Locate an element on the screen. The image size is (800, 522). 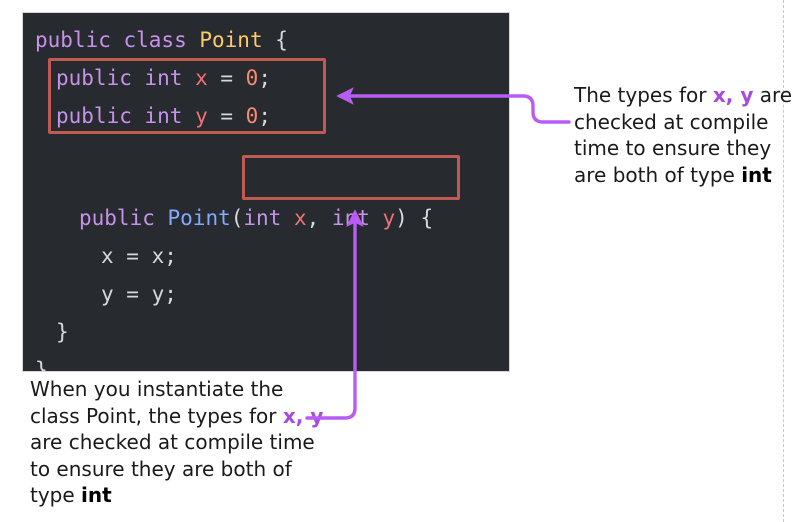
annotation-top-keyword: int is located at coordinates (756, 174).